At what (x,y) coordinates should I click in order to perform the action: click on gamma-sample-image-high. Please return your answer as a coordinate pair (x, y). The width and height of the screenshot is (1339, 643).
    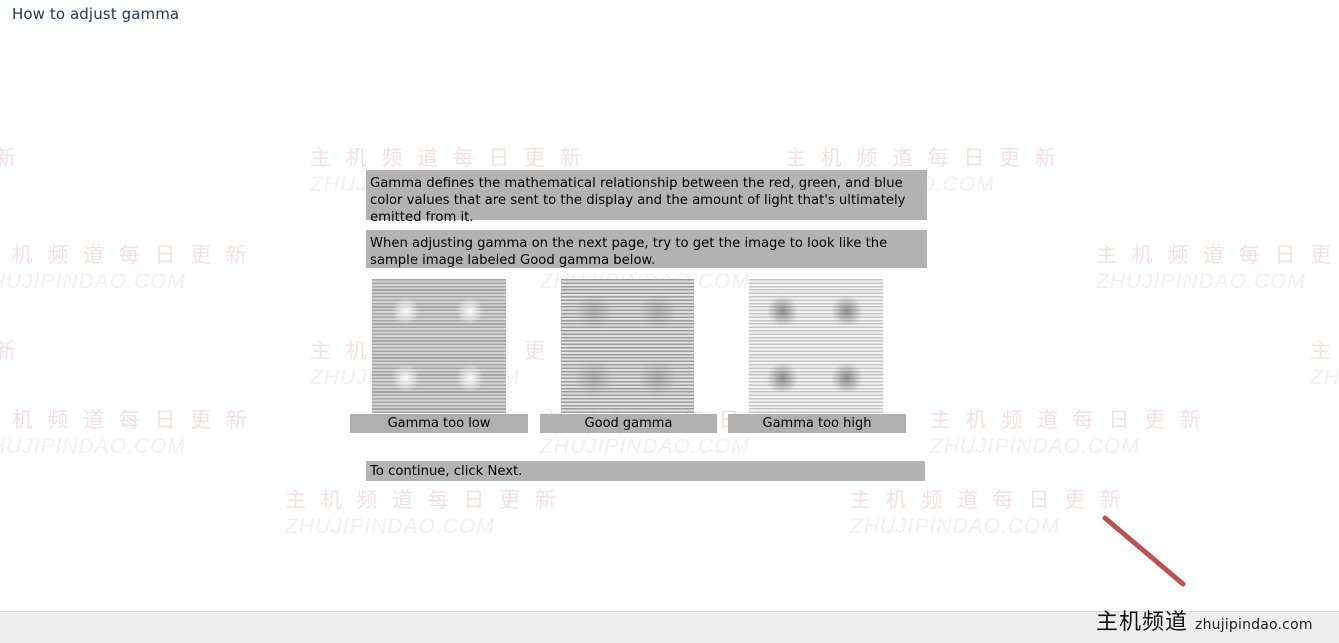
    Looking at the image, I should click on (816, 346).